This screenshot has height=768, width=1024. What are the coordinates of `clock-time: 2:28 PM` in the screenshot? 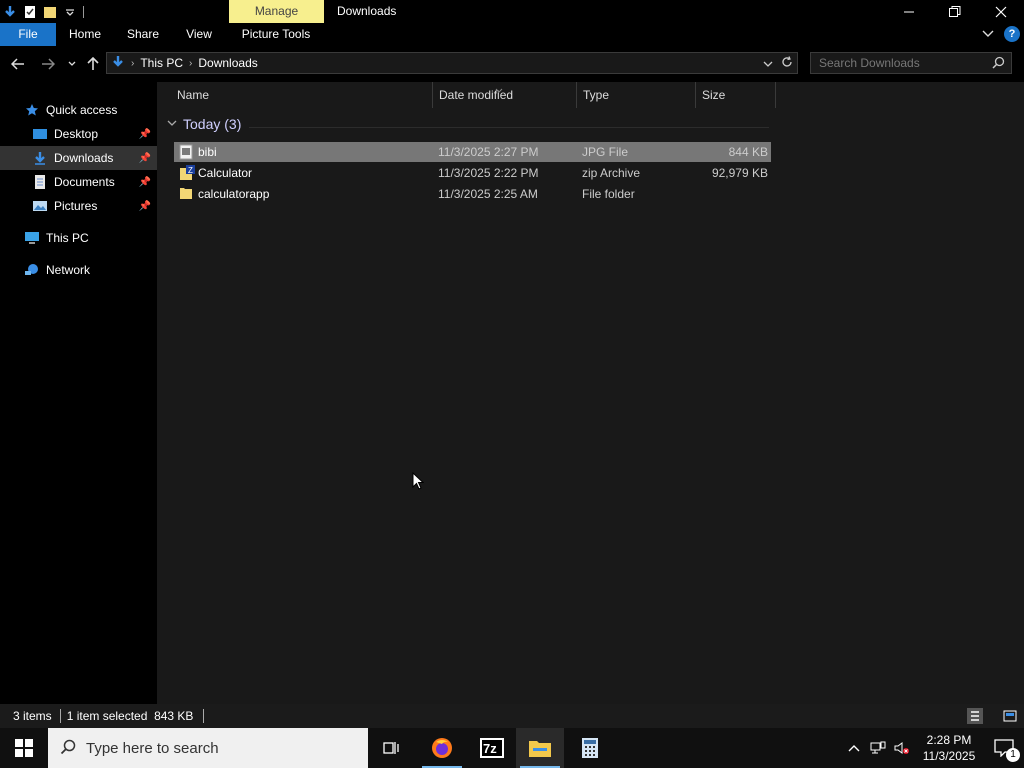 It's located at (949, 740).